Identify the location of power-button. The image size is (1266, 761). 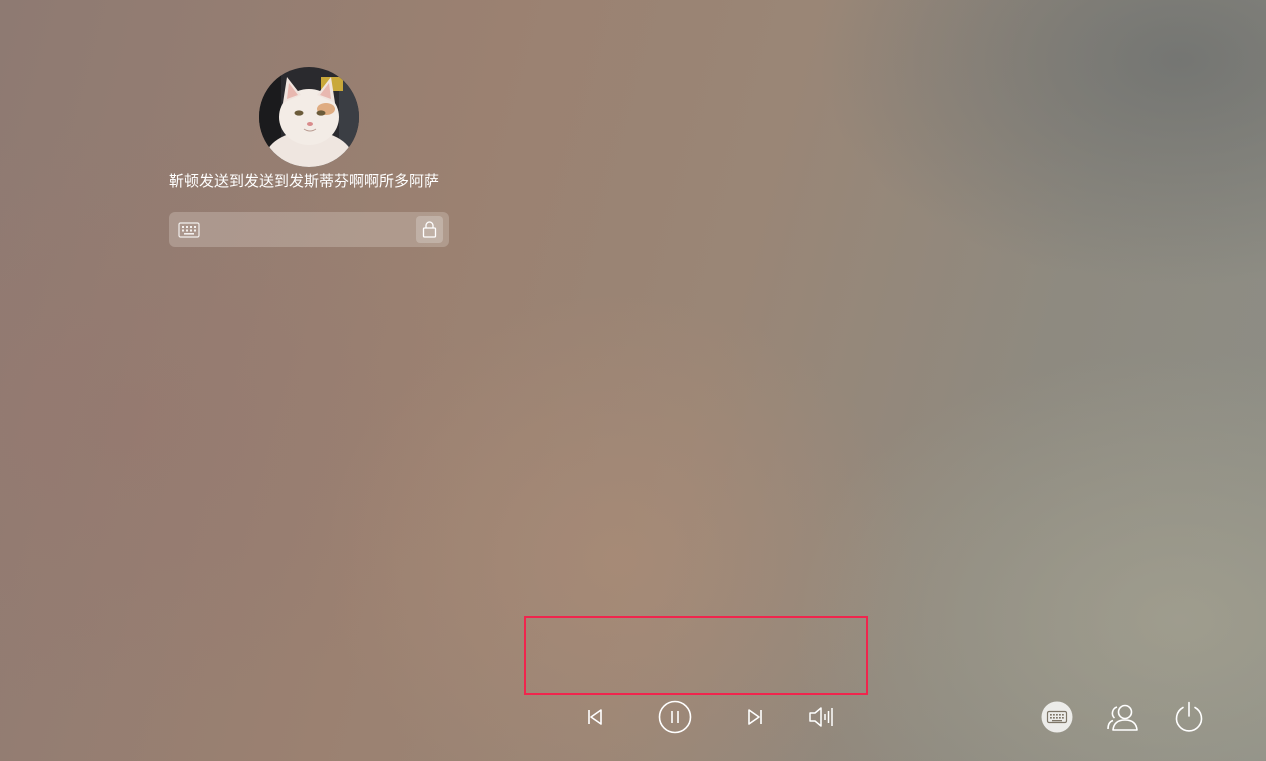
(1189, 717).